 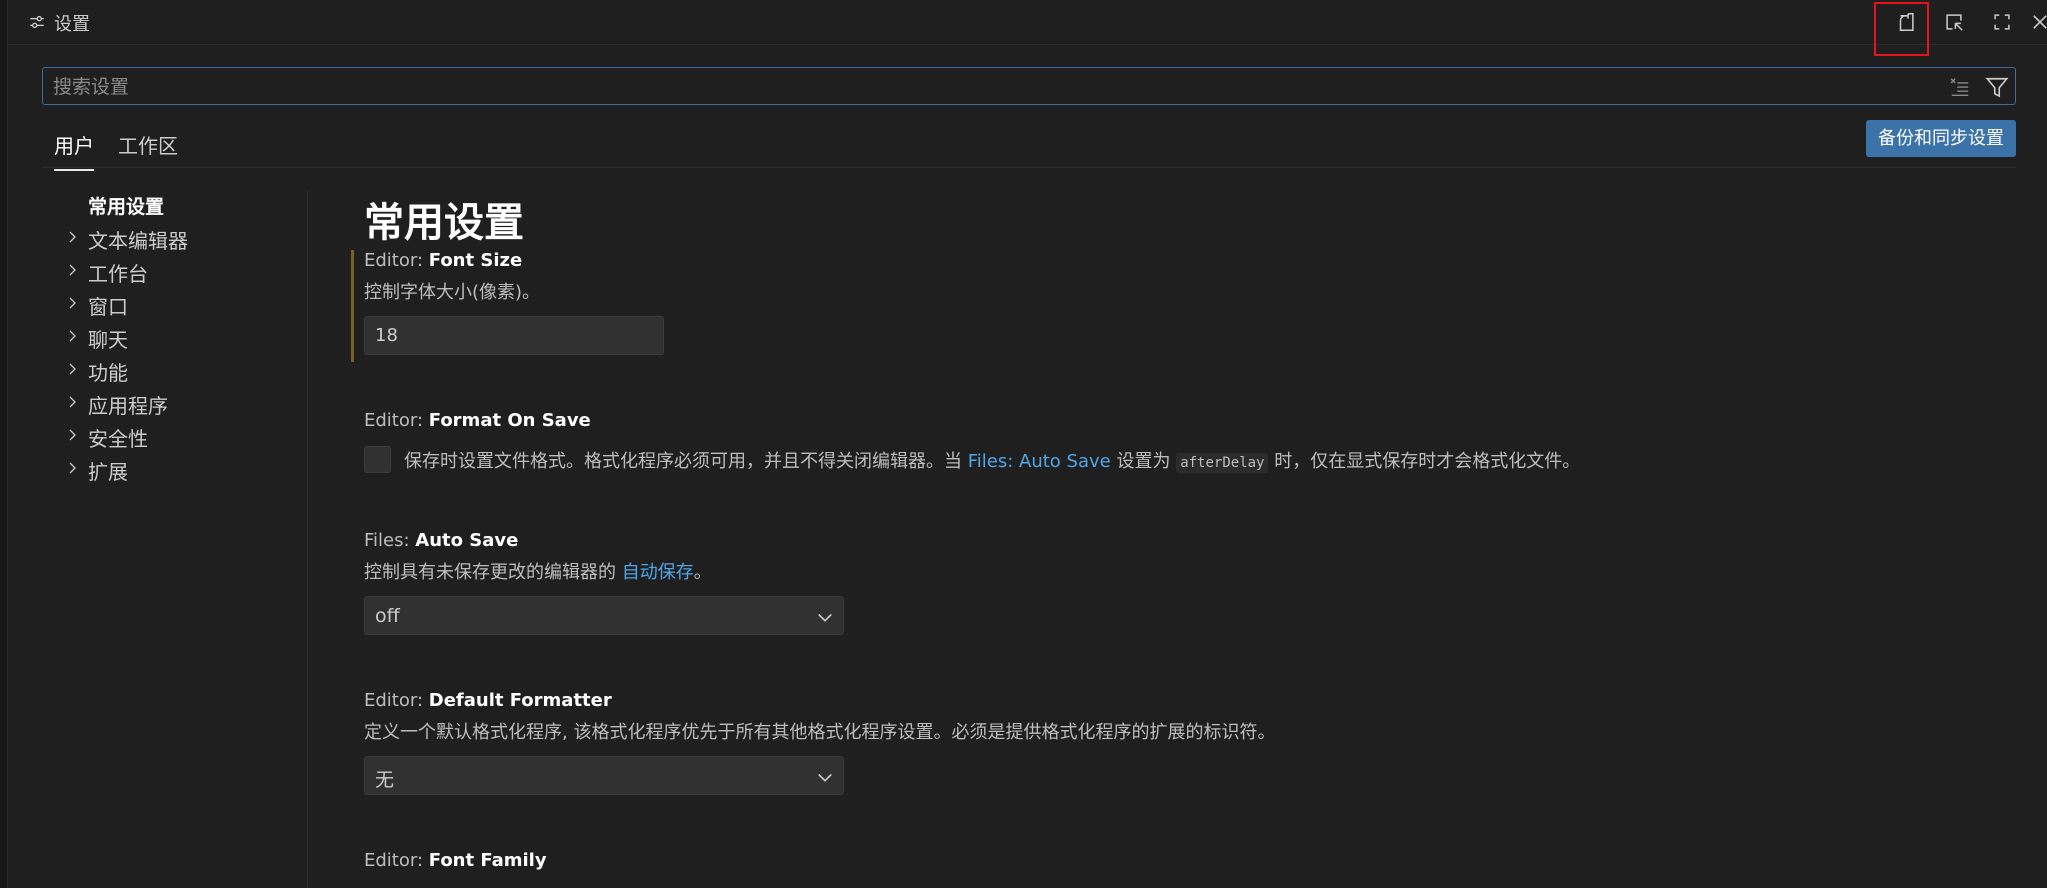 What do you see at coordinates (4, 444) in the screenshot?
I see `activity-bar-edge` at bounding box center [4, 444].